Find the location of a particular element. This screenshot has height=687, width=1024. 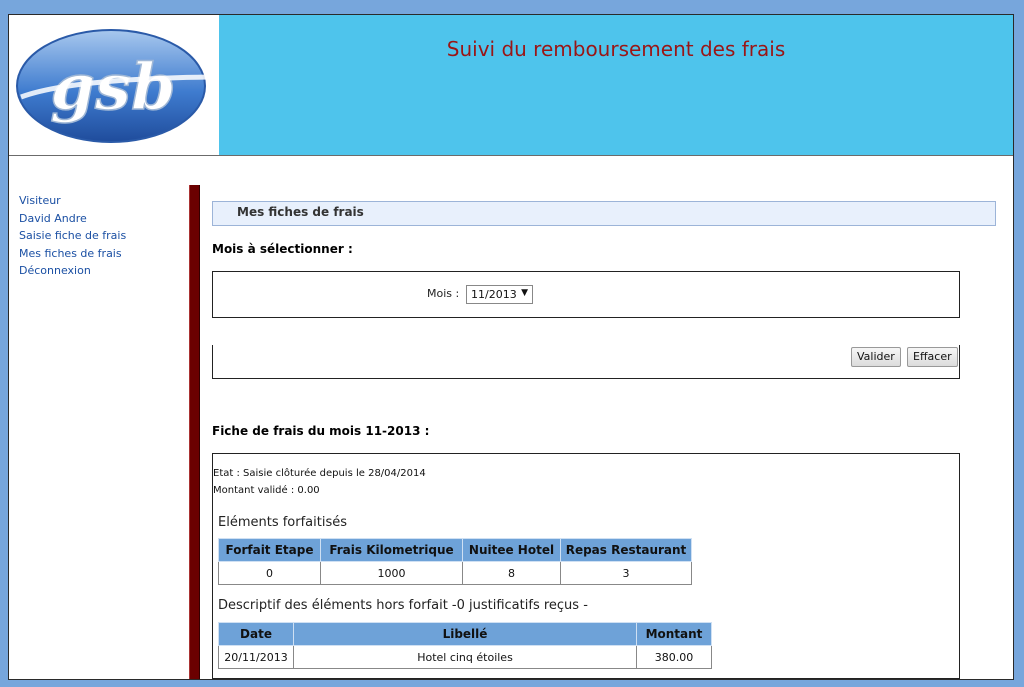

month-label: Mois : is located at coordinates (443, 293).